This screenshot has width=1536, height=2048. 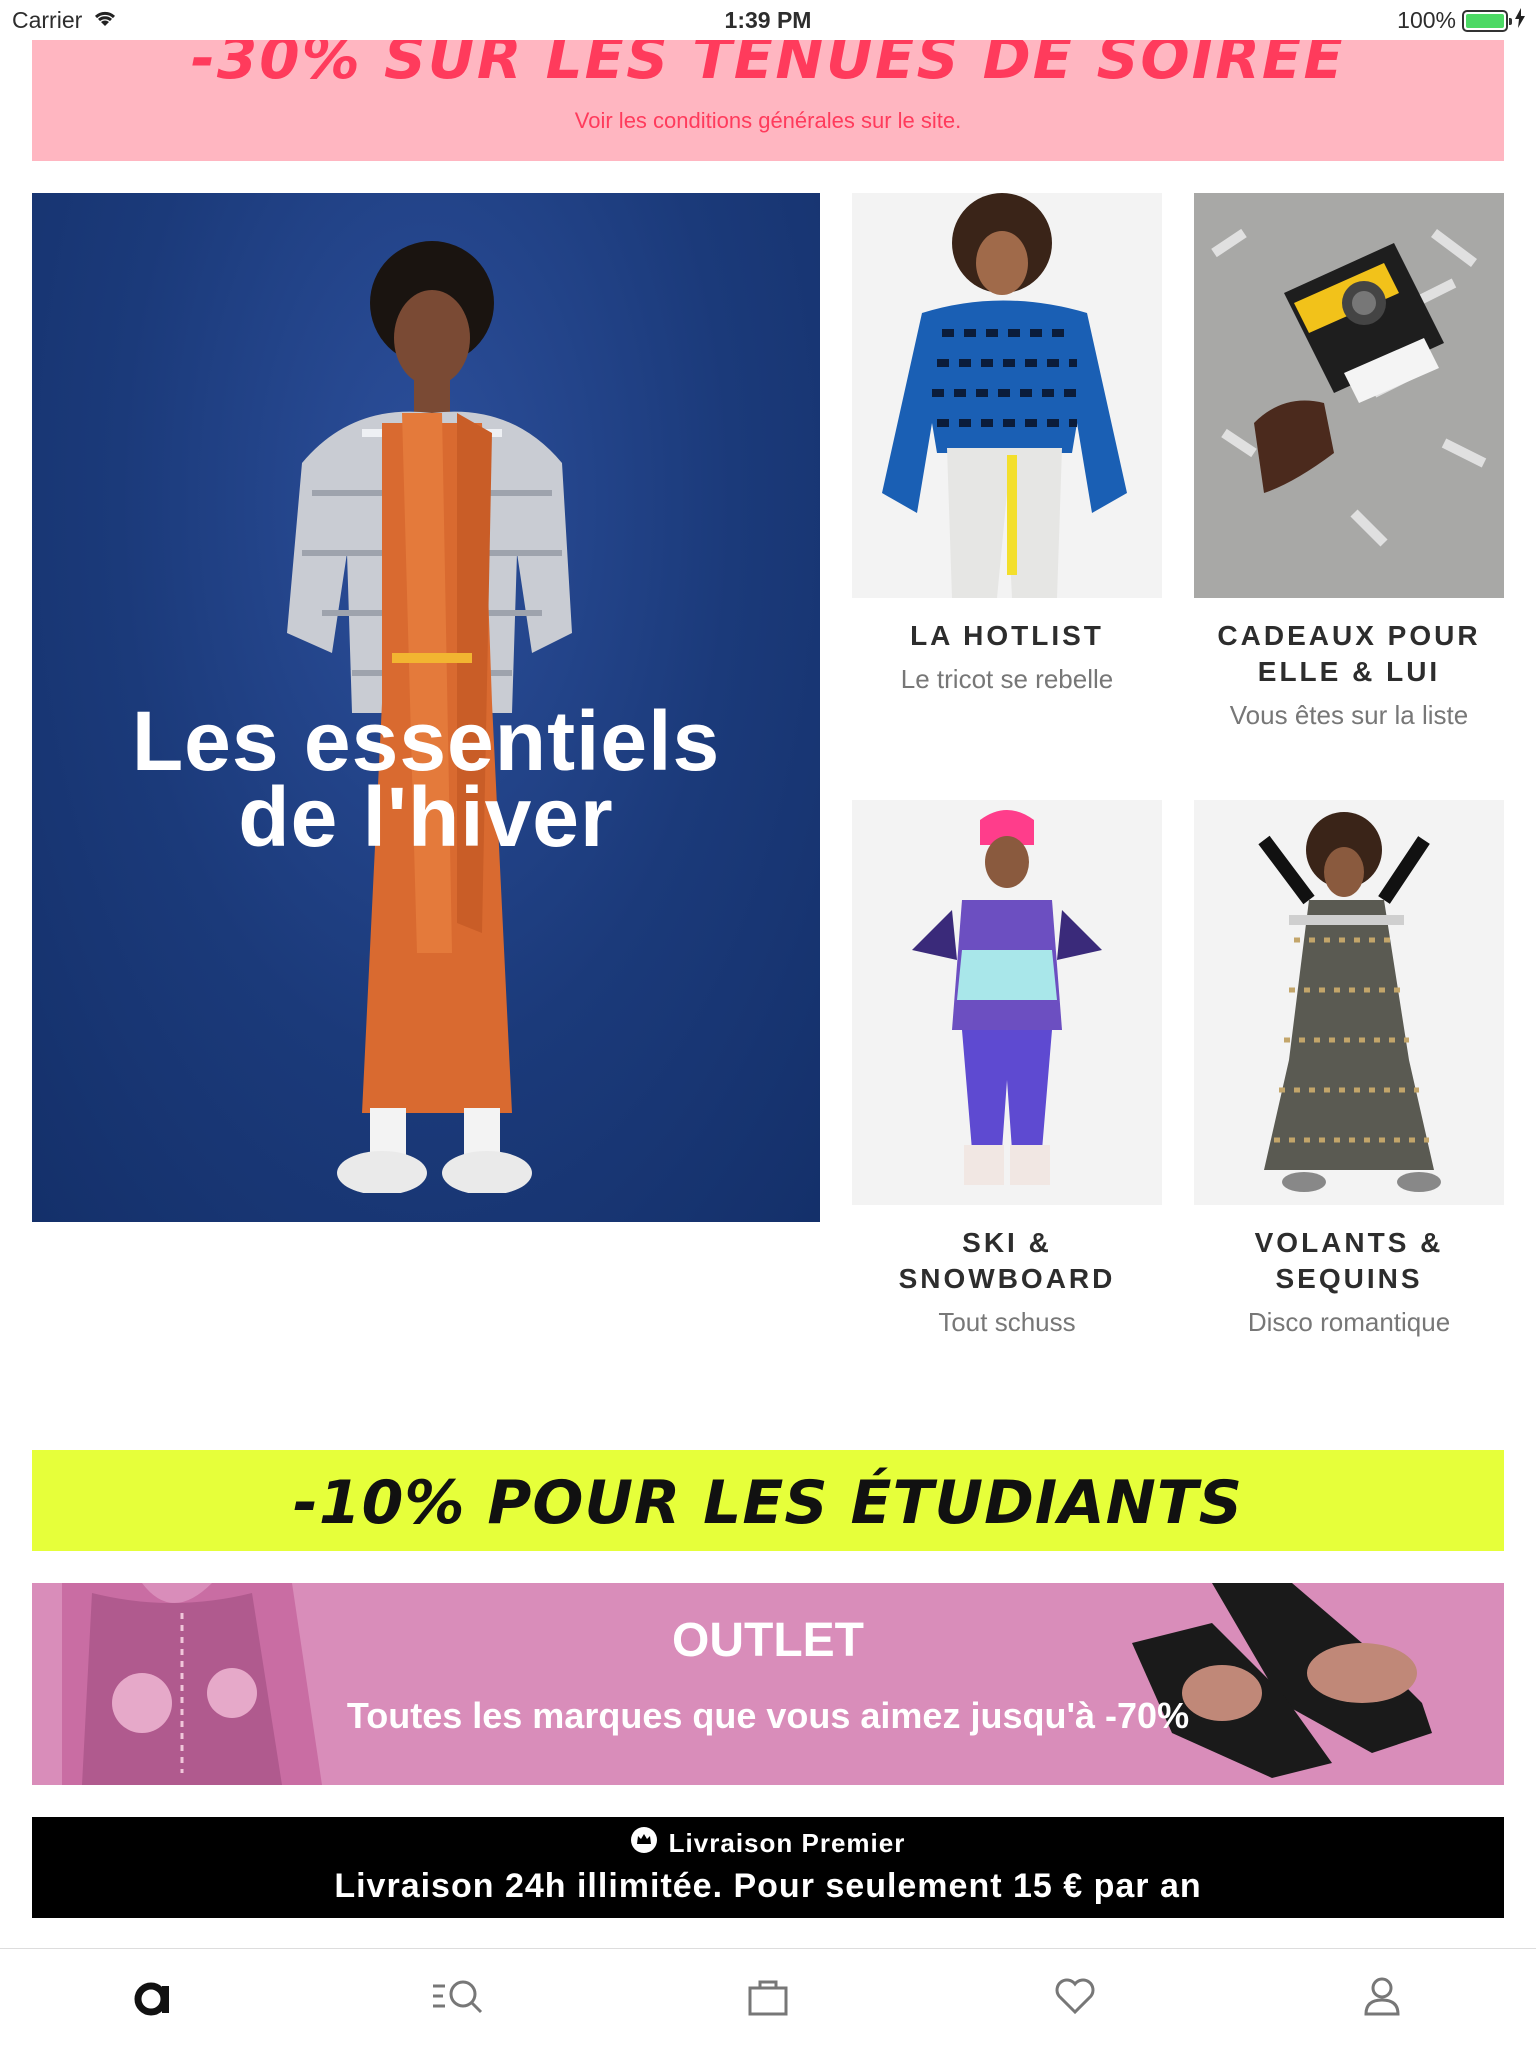 I want to click on tab-account, so click(x=1382, y=1998).